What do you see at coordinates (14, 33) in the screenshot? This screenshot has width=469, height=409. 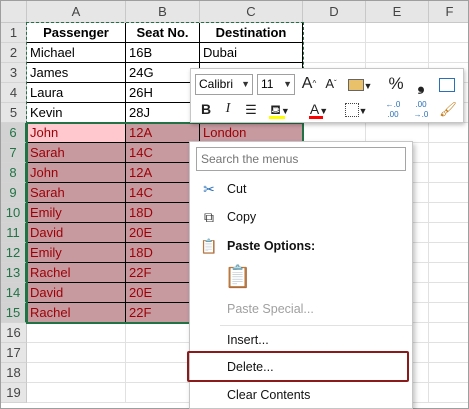 I see `row-header: 1` at bounding box center [14, 33].